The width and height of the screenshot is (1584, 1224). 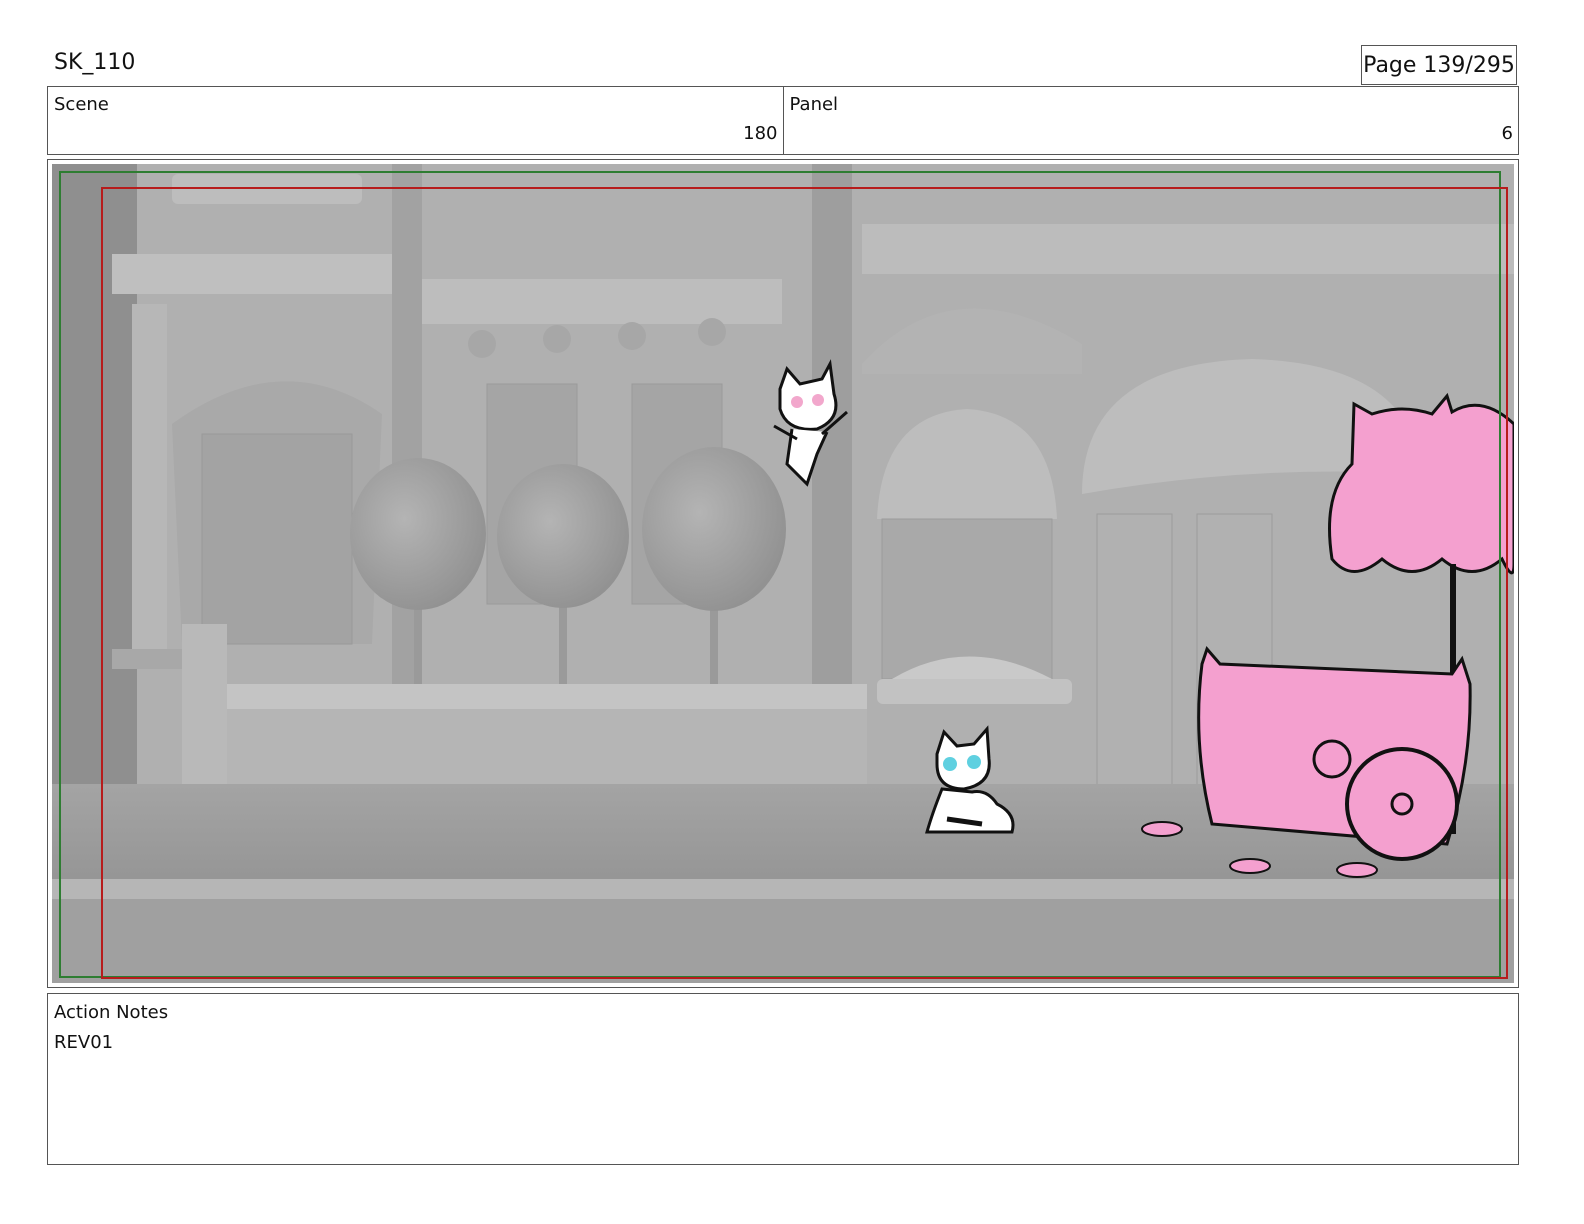 I want to click on curb, so click(x=783, y=889).